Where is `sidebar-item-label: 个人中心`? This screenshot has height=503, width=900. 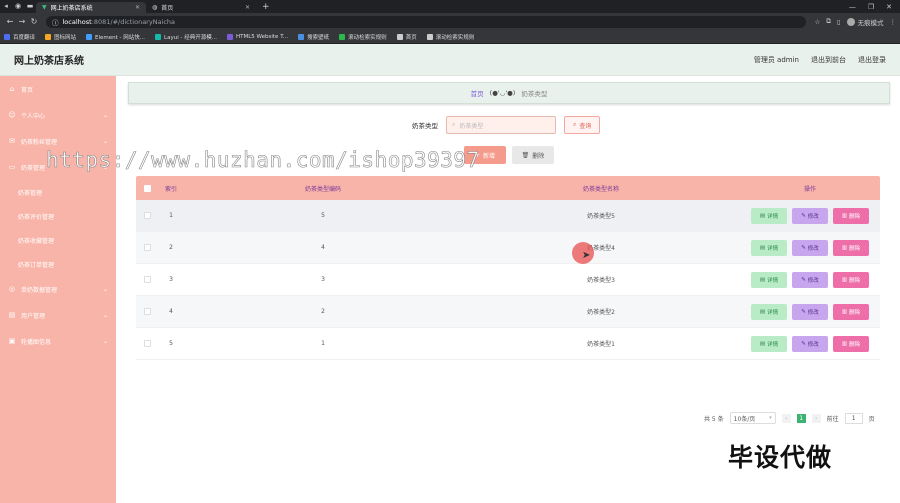
sidebar-item-label: 个人中心 is located at coordinates (33, 116).